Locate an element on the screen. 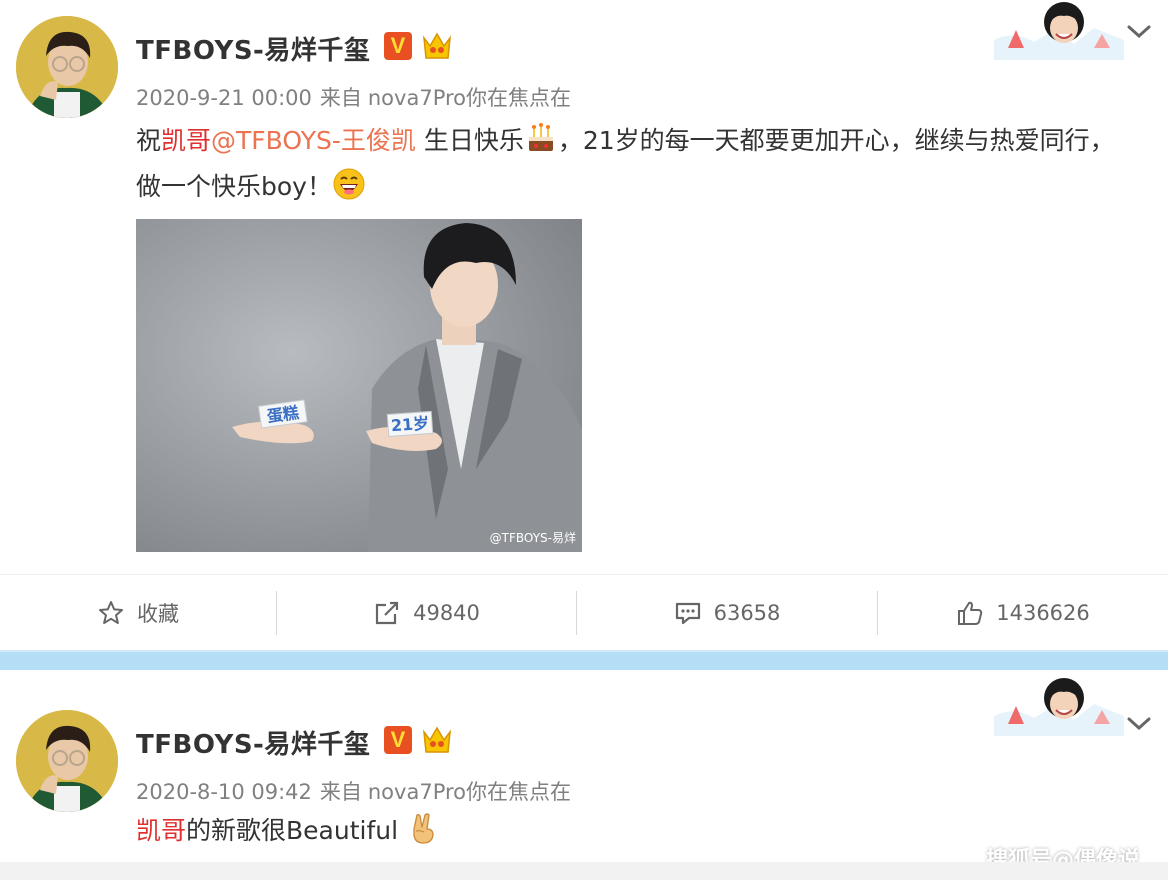 The height and width of the screenshot is (880, 1168). post-meta: 2020-8-10 09:42 来自 nova7Pro你在焦点在 is located at coordinates (353, 791).